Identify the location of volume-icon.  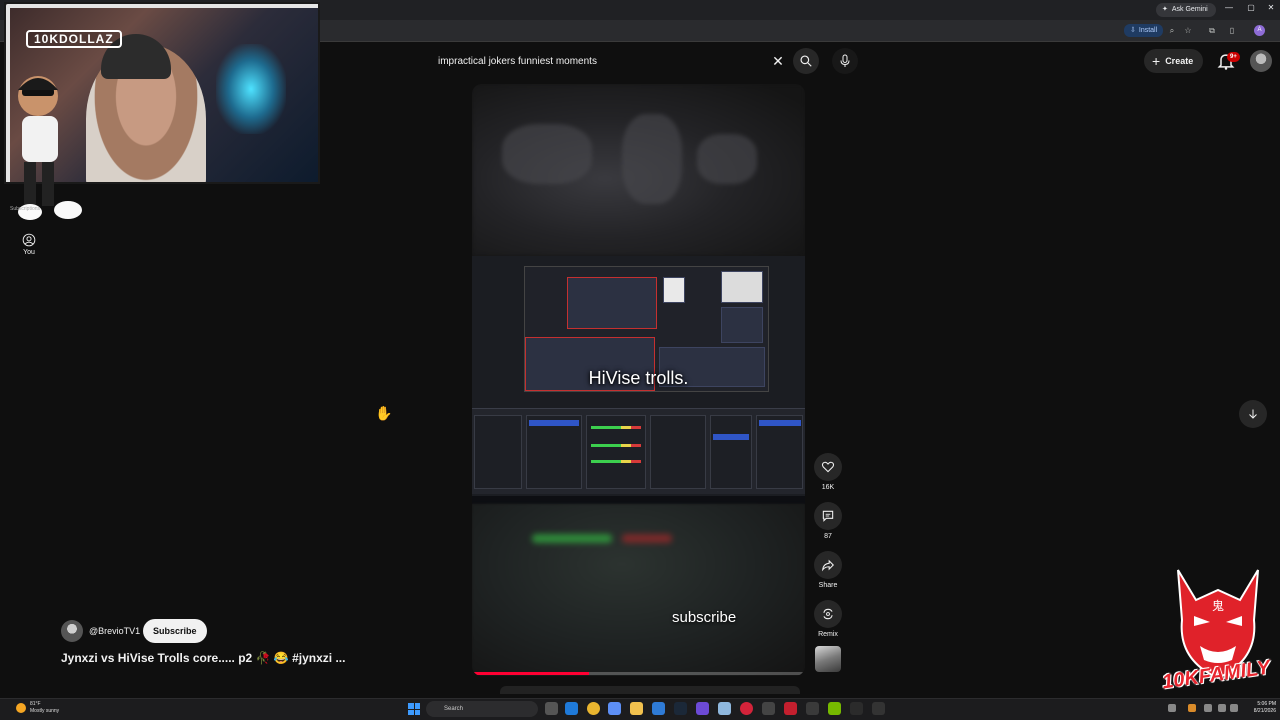
(1222, 708).